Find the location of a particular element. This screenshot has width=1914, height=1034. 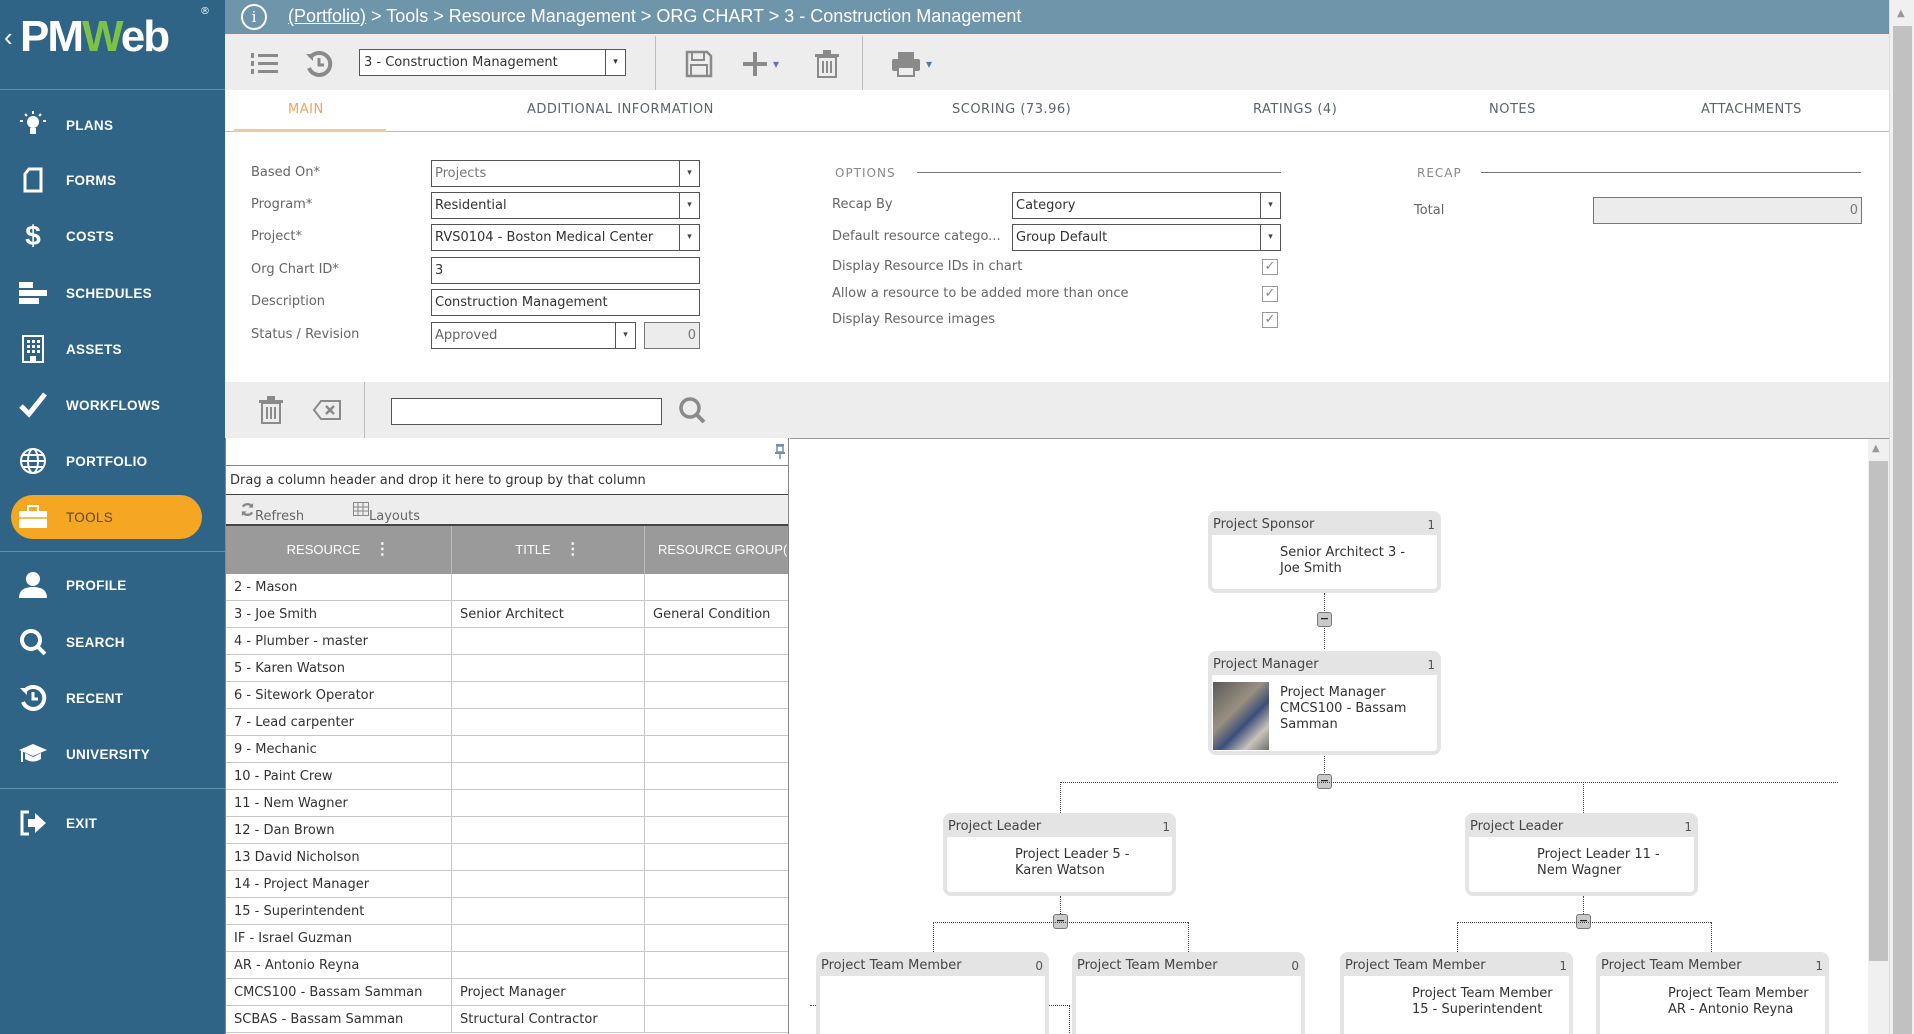

column-header-resource: RESOURCE ⋮ is located at coordinates (339, 550).